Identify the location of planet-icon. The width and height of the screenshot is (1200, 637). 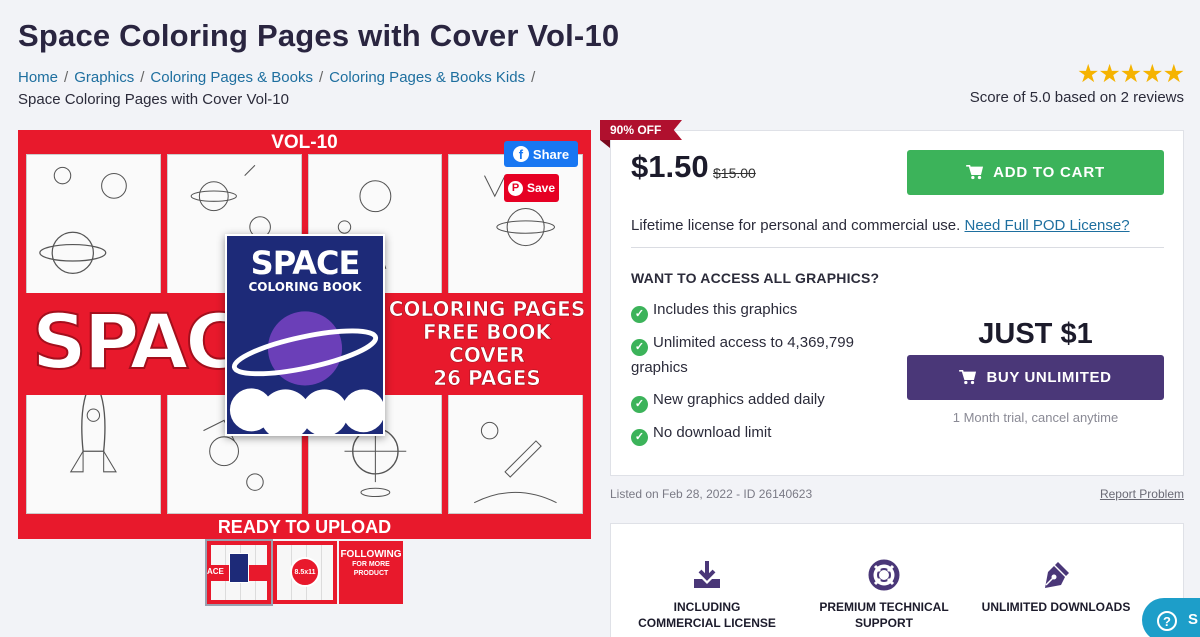
(306, 372).